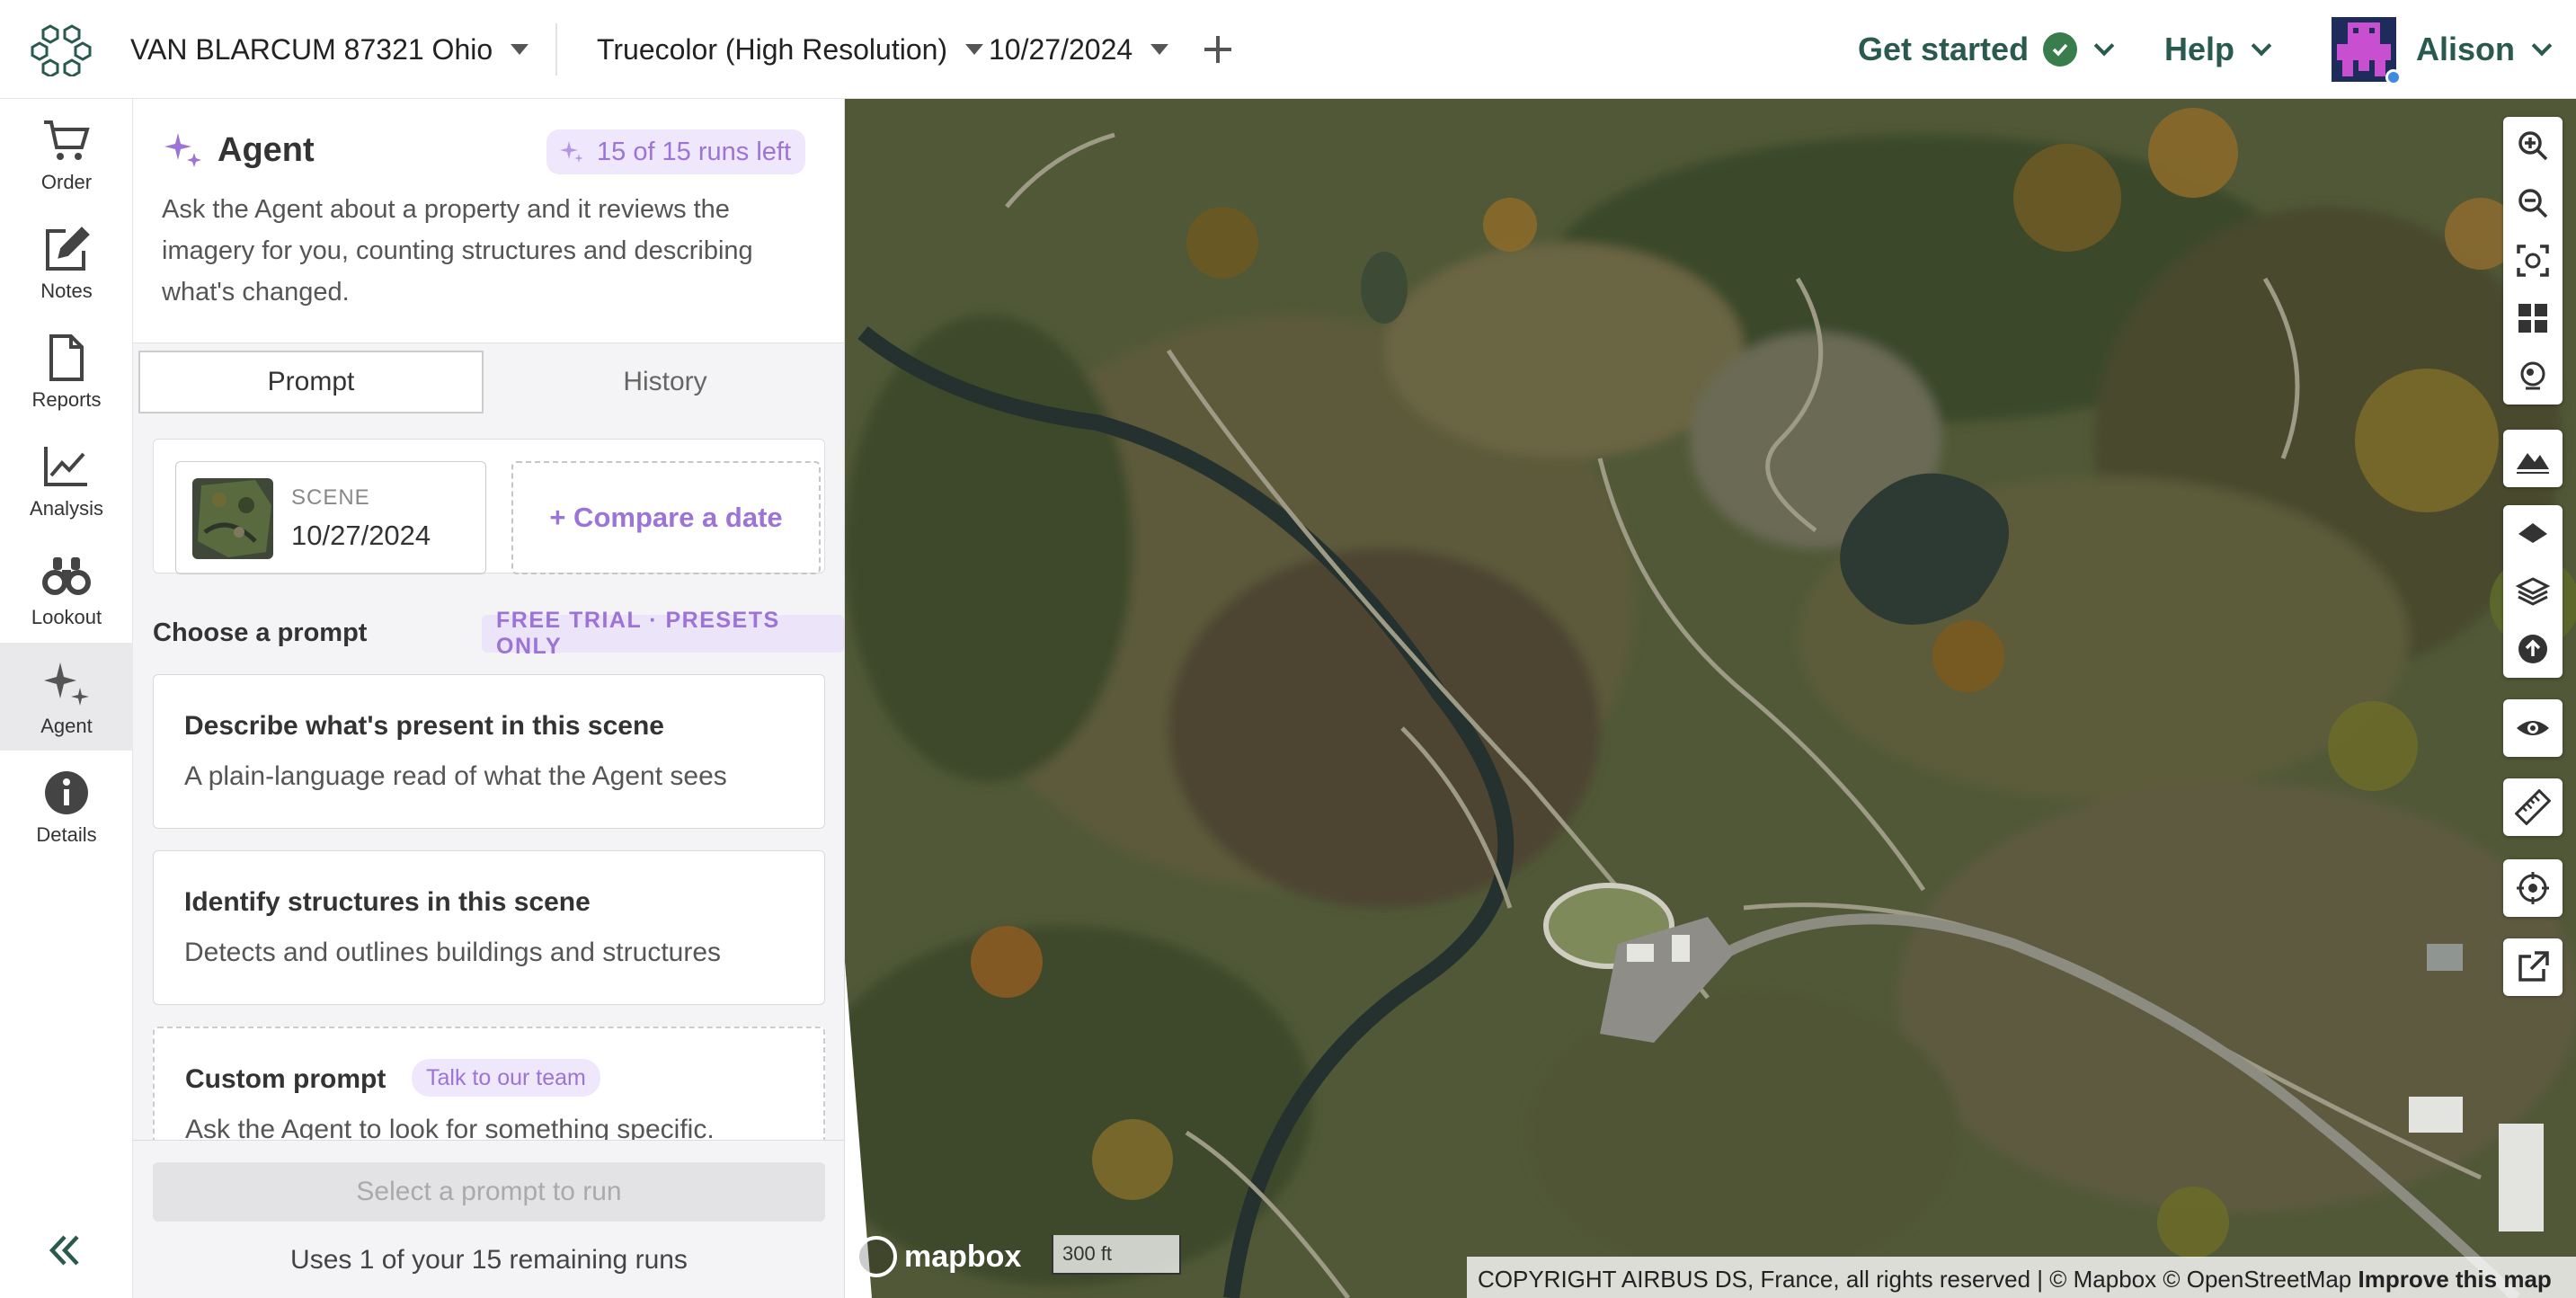 This screenshot has width=2576, height=1298. What do you see at coordinates (1987, 49) in the screenshot?
I see `get-started-menu: Get started` at bounding box center [1987, 49].